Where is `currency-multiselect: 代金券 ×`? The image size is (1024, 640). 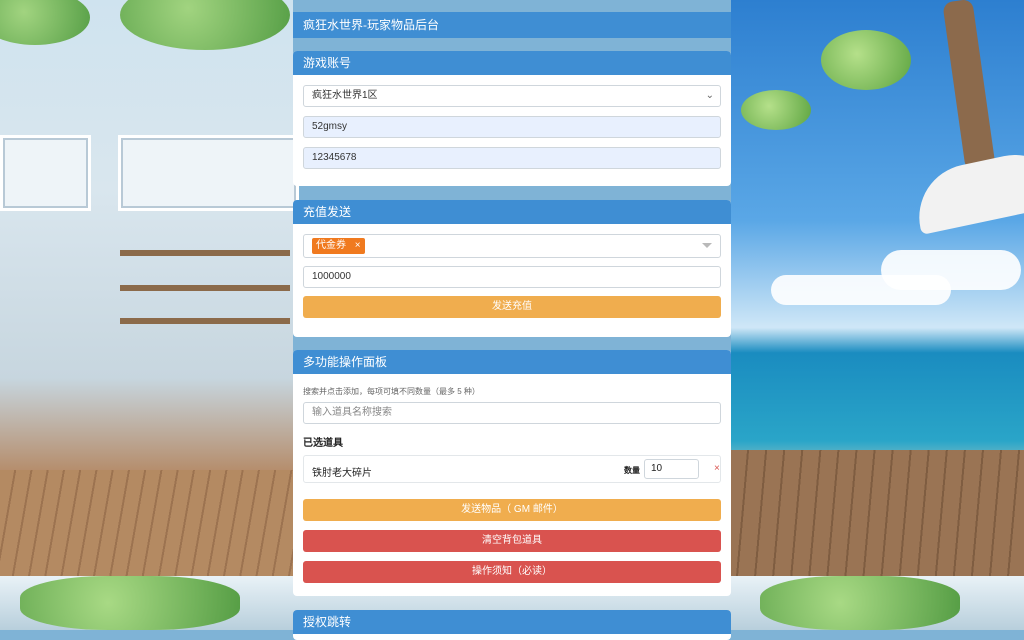 currency-multiselect: 代金券 × is located at coordinates (512, 246).